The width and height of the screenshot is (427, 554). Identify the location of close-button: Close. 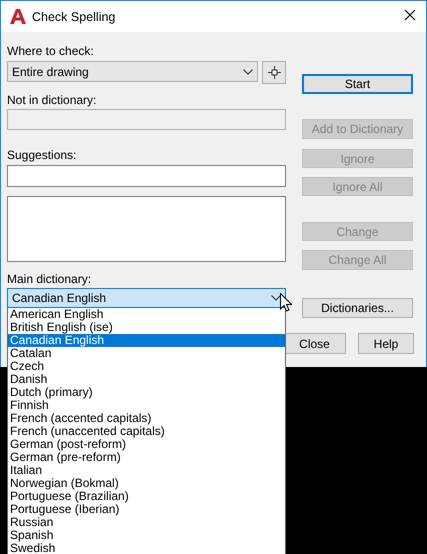
(314, 343).